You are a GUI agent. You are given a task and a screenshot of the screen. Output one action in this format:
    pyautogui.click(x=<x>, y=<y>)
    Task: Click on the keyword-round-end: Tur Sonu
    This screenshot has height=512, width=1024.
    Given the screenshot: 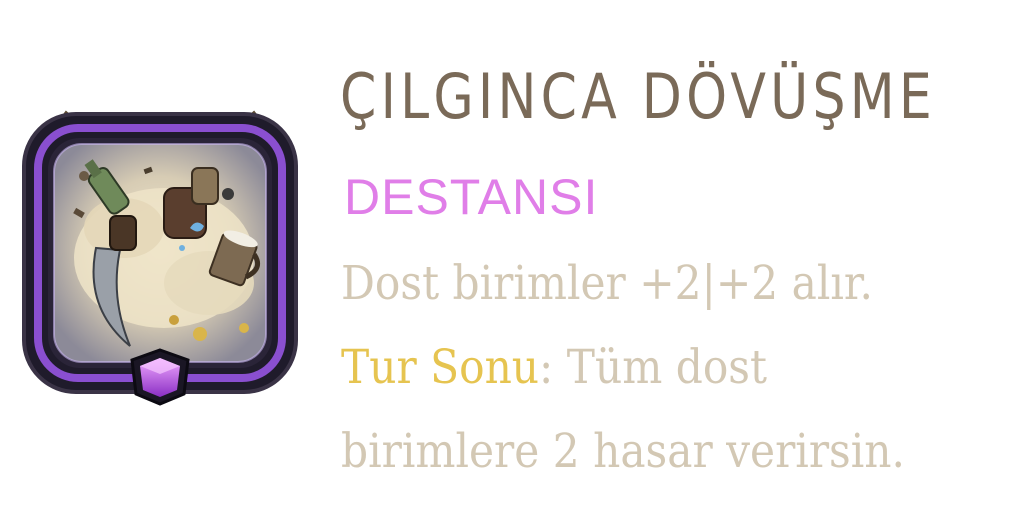 What is the action you would take?
    pyautogui.click(x=440, y=367)
    